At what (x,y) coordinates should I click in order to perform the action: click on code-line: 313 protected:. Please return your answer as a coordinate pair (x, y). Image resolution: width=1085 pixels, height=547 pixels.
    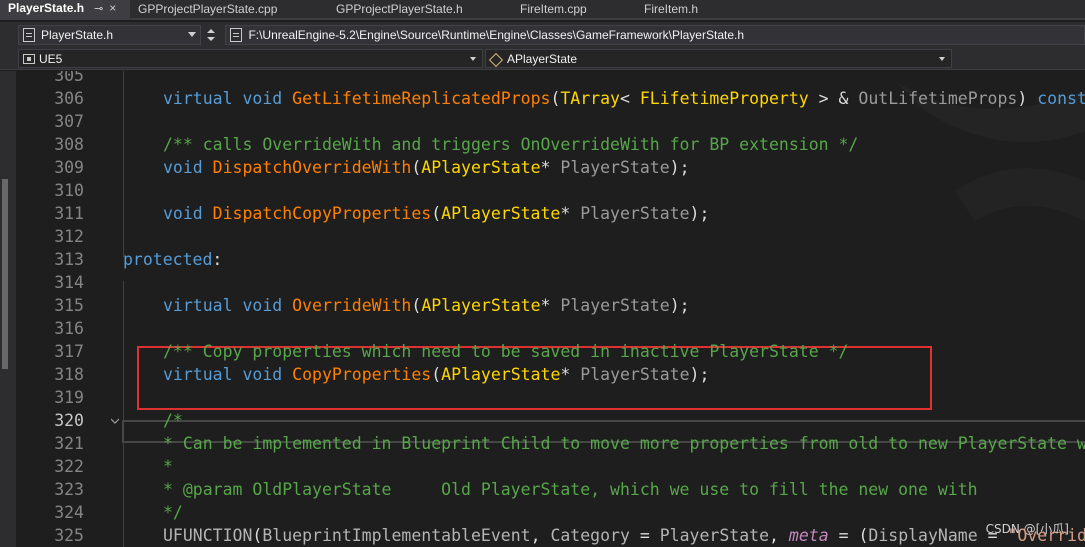
    Looking at the image, I should click on (542, 259).